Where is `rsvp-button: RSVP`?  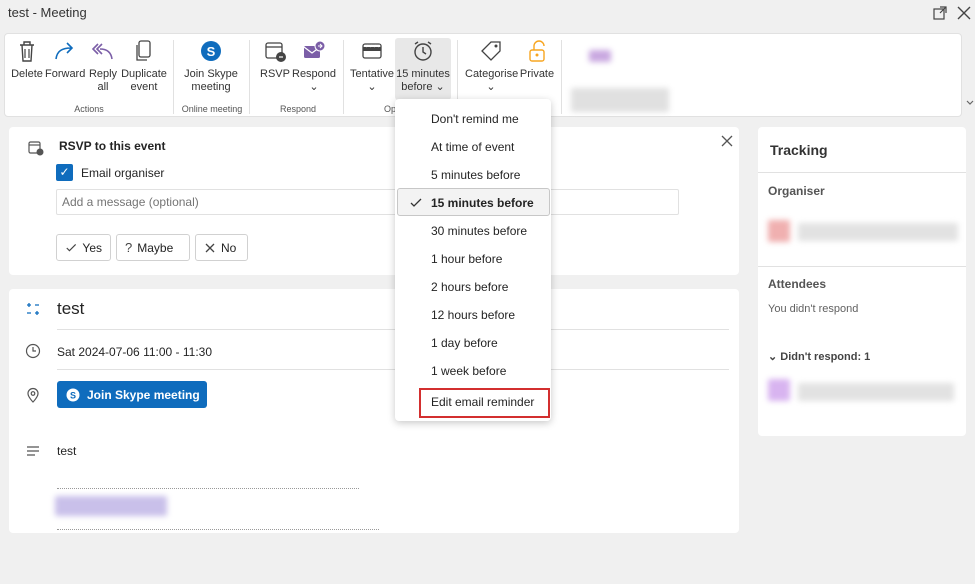 rsvp-button: RSVP is located at coordinates (275, 59).